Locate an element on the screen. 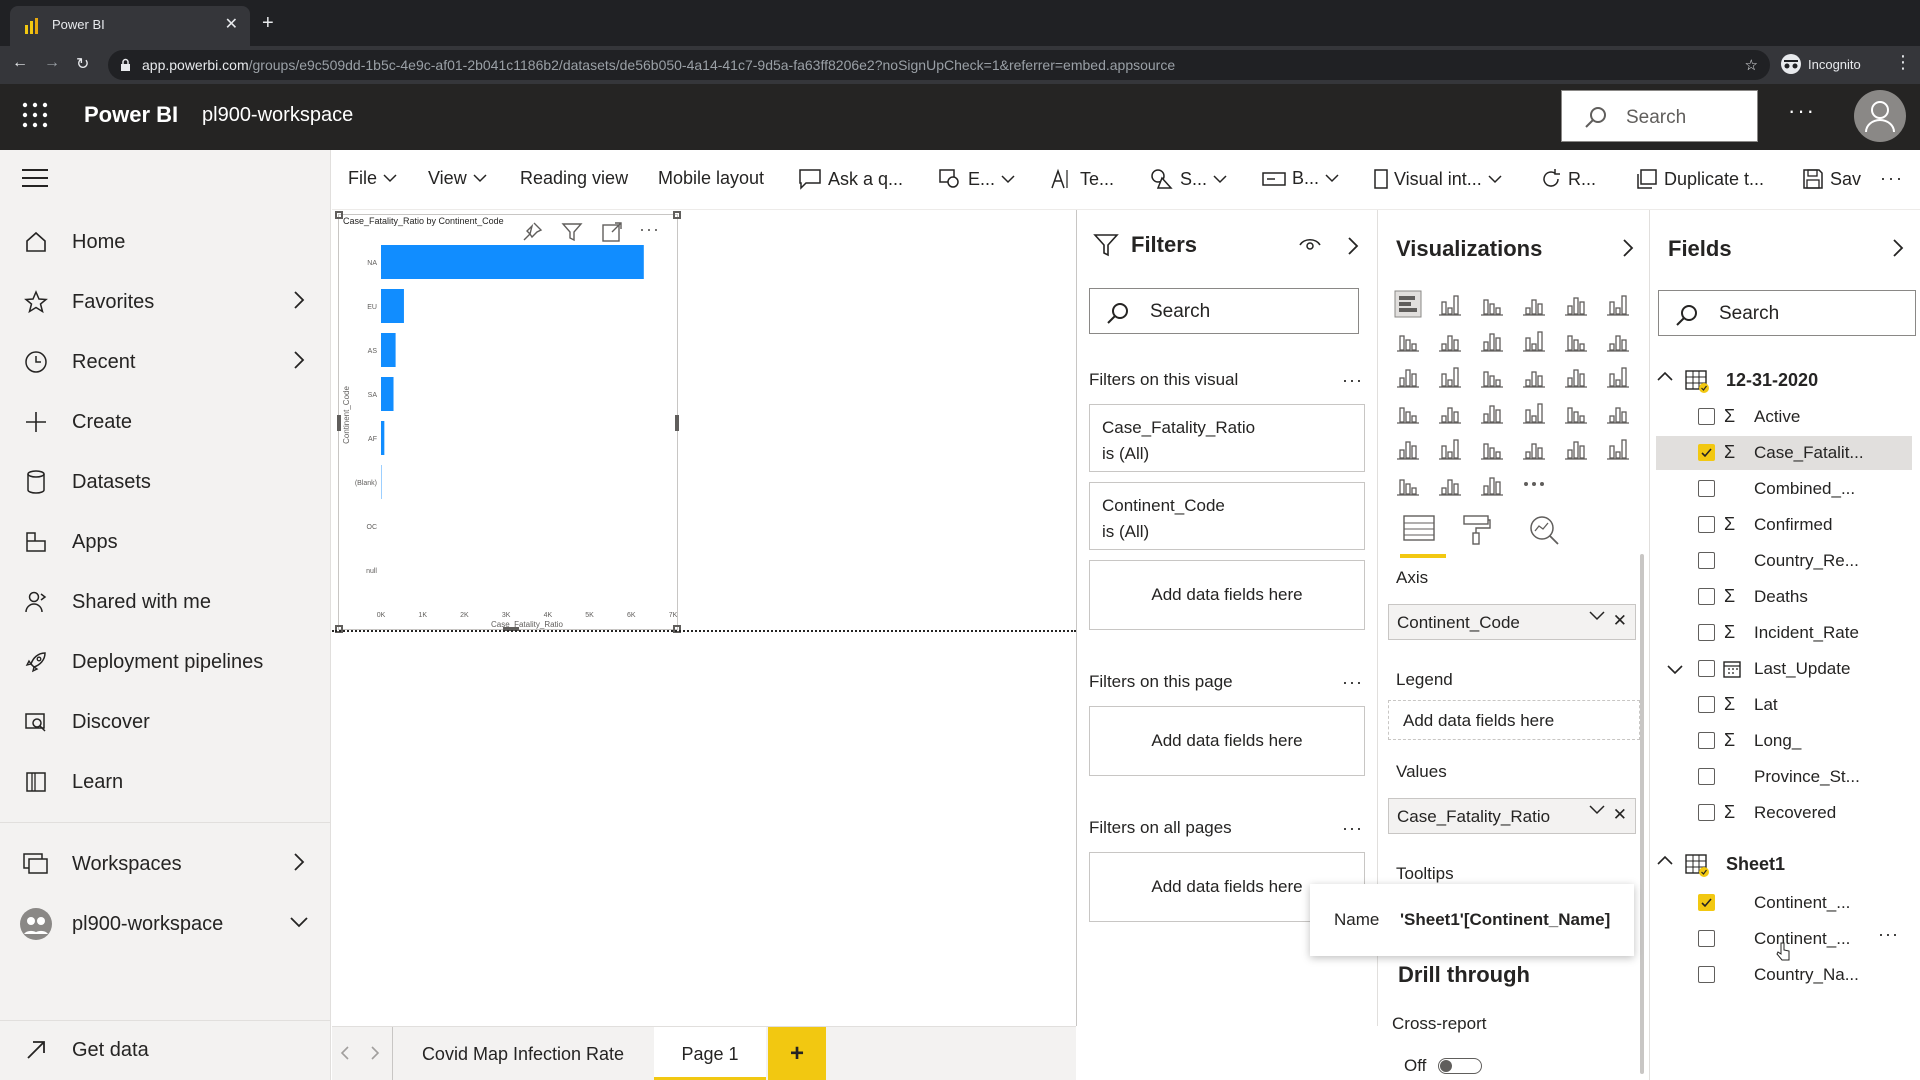  line-column-visual-icon is located at coordinates (1534, 340).